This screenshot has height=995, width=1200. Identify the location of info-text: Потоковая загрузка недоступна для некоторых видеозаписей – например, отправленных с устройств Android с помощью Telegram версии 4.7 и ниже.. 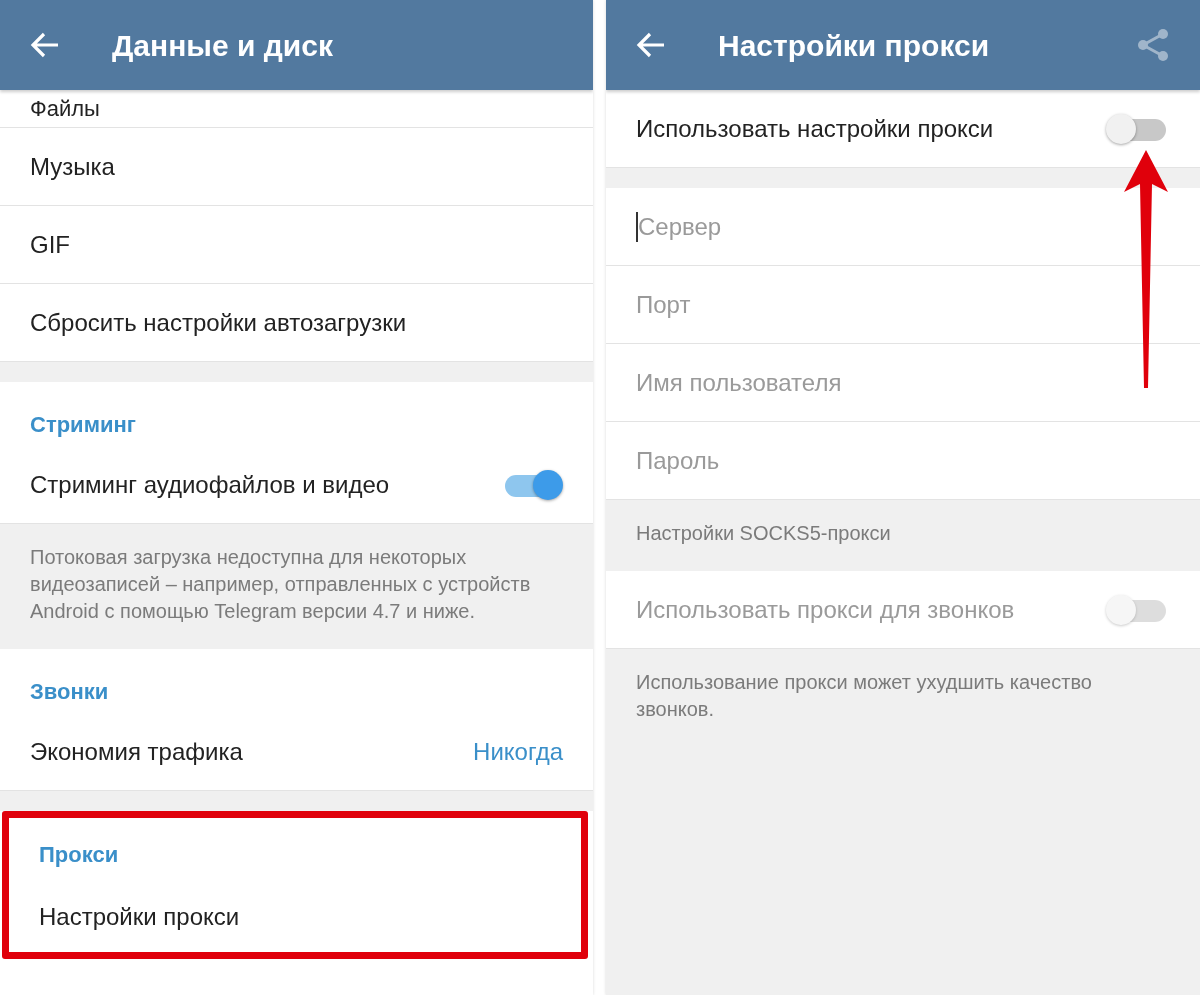
(281, 584).